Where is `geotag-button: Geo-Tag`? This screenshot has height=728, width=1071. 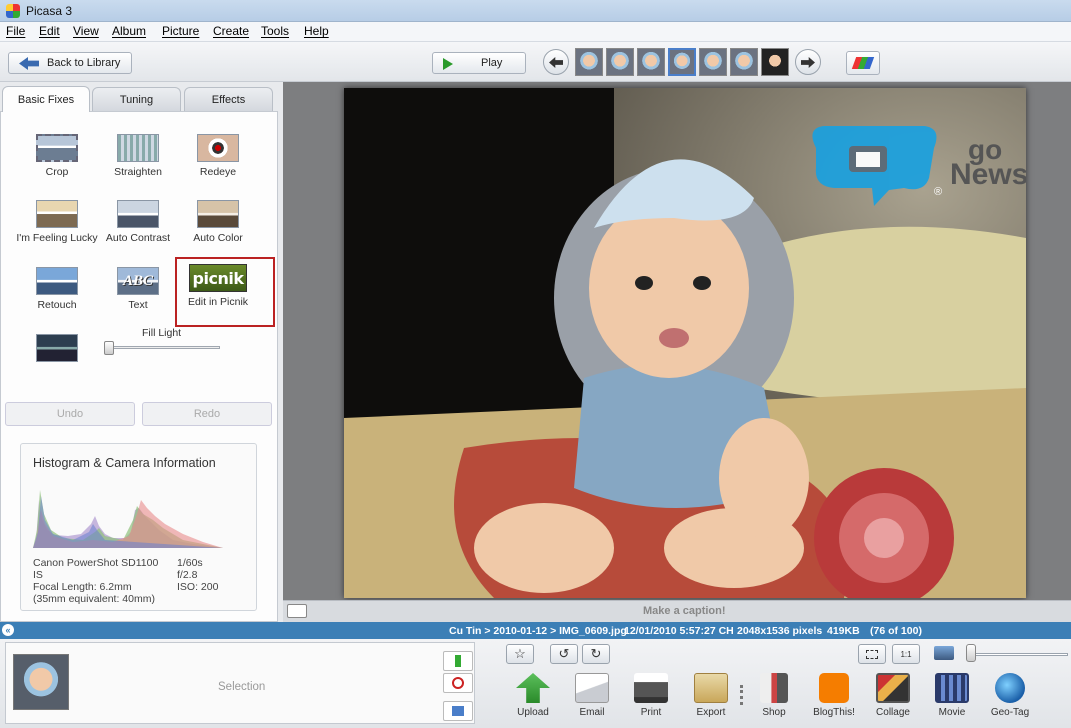
geotag-button: Geo-Tag is located at coordinates (1010, 695).